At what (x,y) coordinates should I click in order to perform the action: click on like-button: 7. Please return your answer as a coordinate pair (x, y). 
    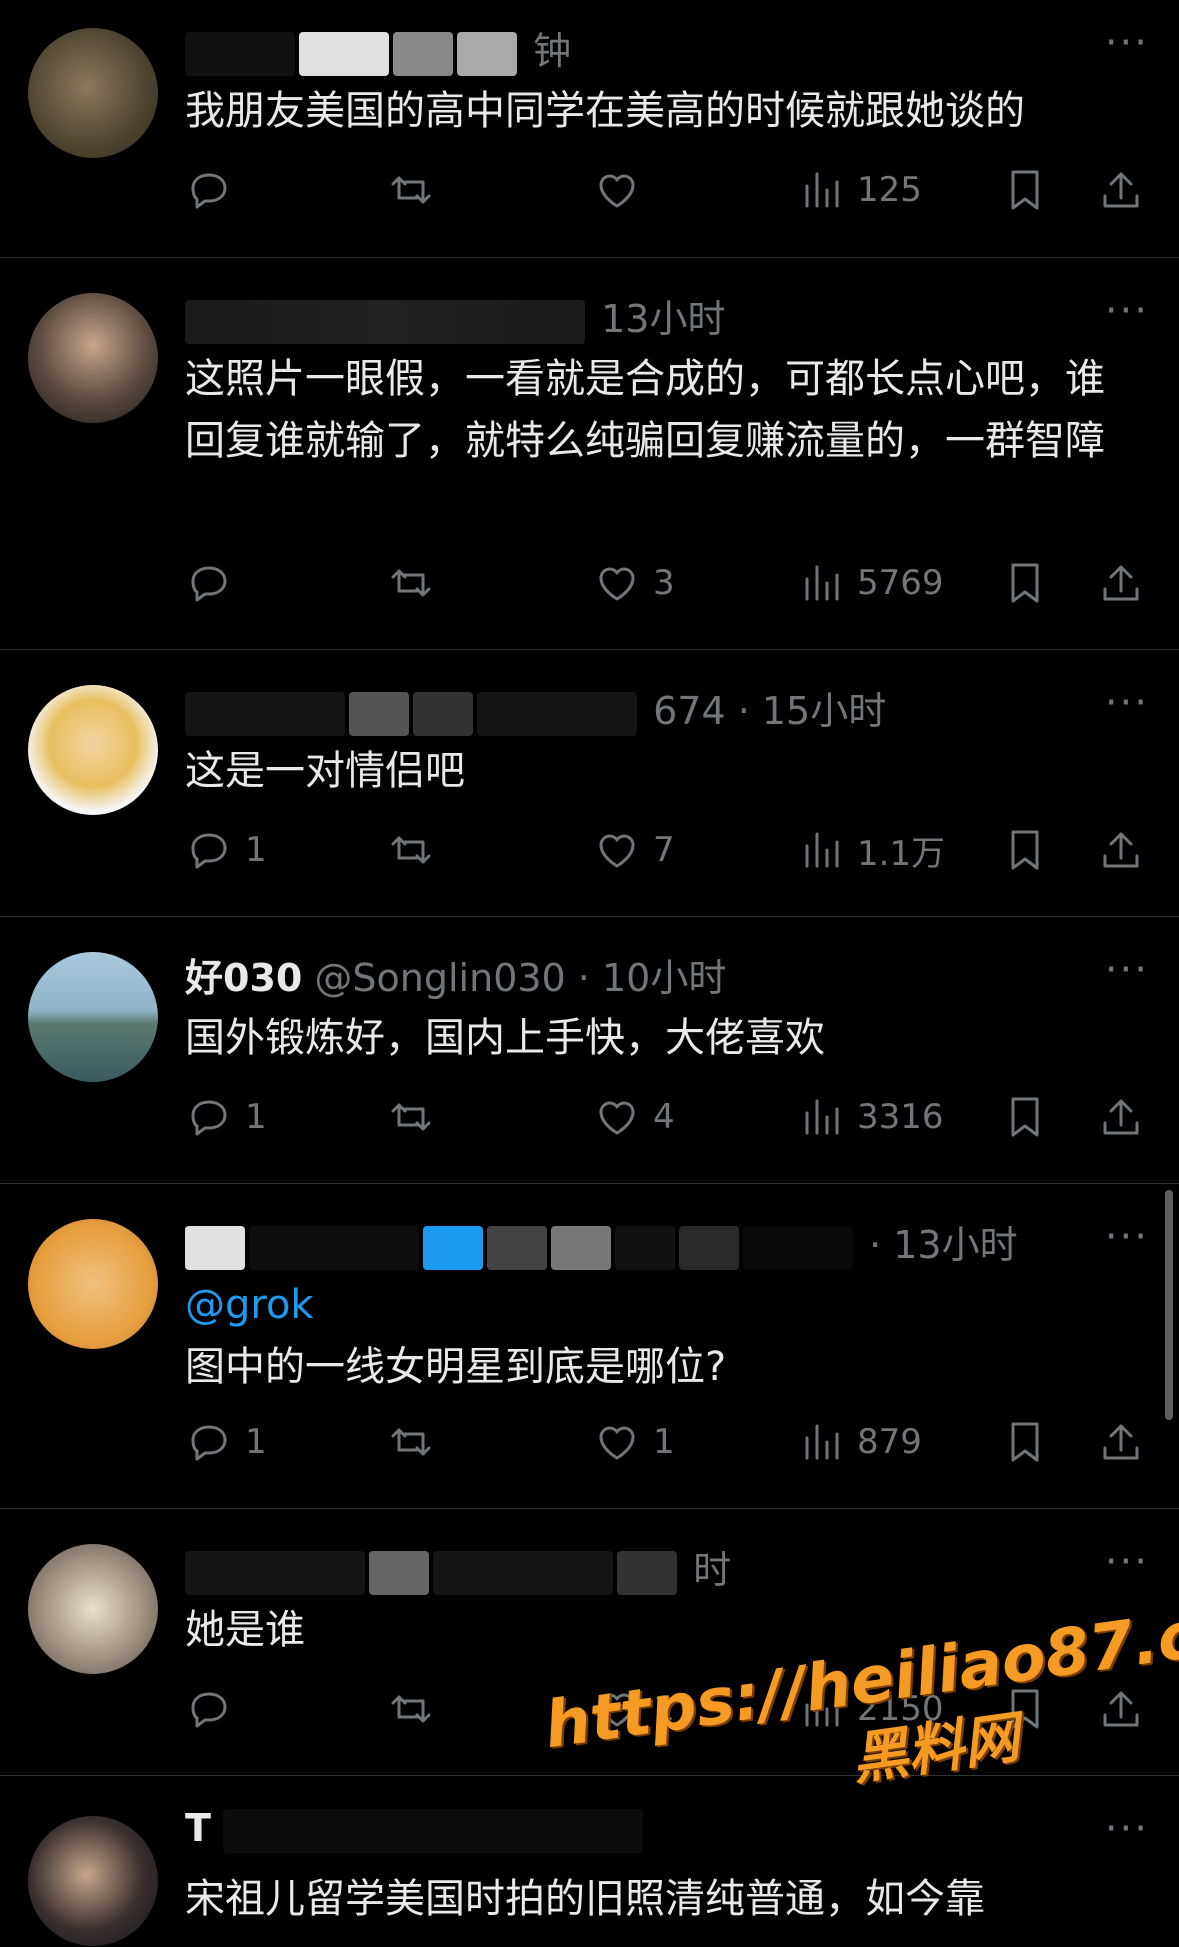
    Looking at the image, I should click on (634, 850).